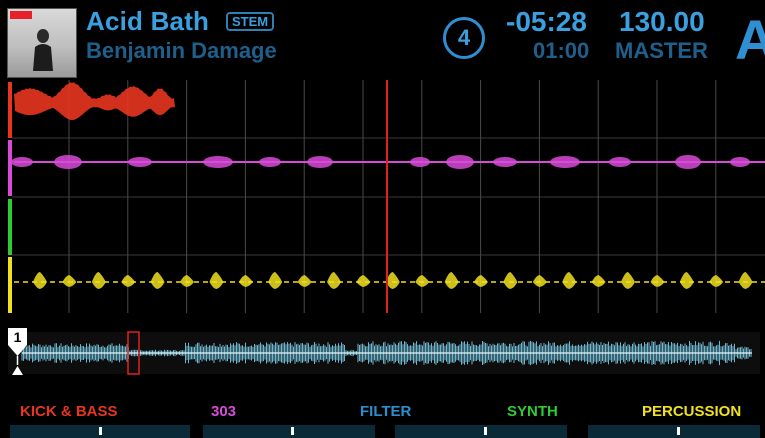  I want to click on overview-waveform-canvas: 1, so click(382, 354).